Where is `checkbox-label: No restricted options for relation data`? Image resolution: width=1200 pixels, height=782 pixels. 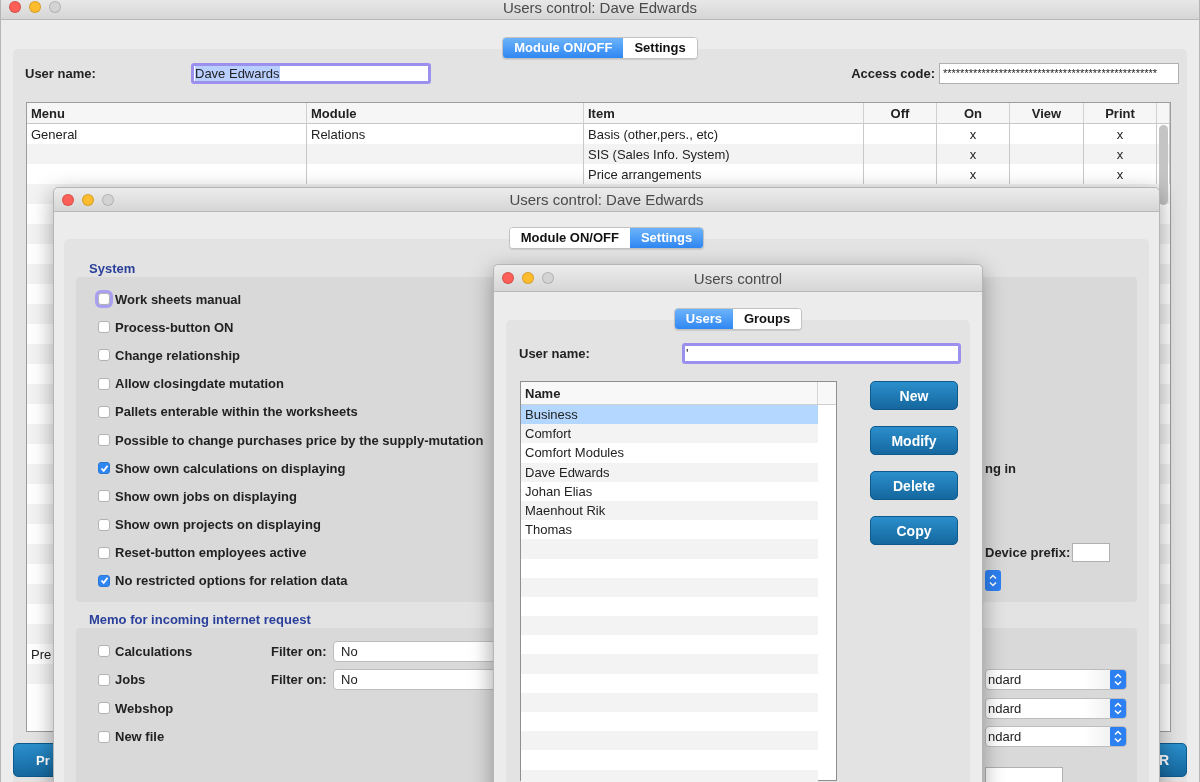
checkbox-label: No restricted options for relation data is located at coordinates (231, 581).